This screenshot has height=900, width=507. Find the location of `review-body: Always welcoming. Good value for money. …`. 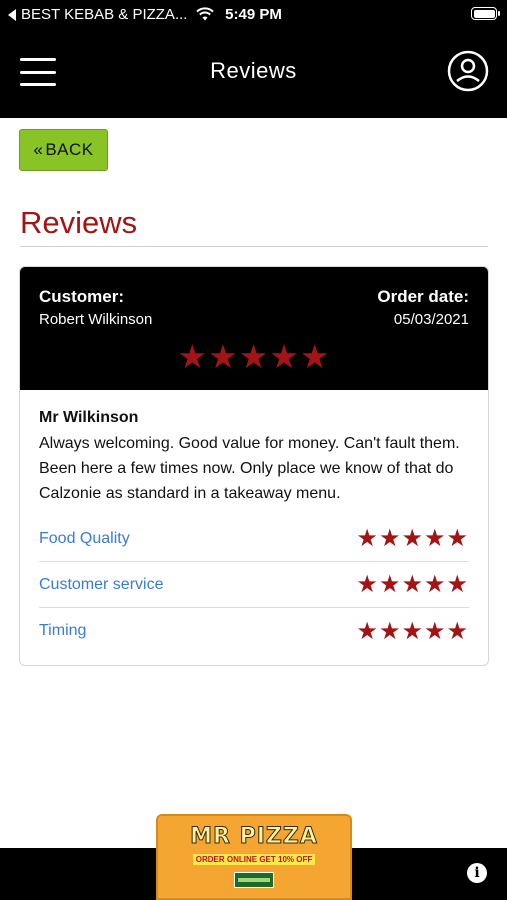

review-body: Always welcoming. Good value for money. … is located at coordinates (249, 468).